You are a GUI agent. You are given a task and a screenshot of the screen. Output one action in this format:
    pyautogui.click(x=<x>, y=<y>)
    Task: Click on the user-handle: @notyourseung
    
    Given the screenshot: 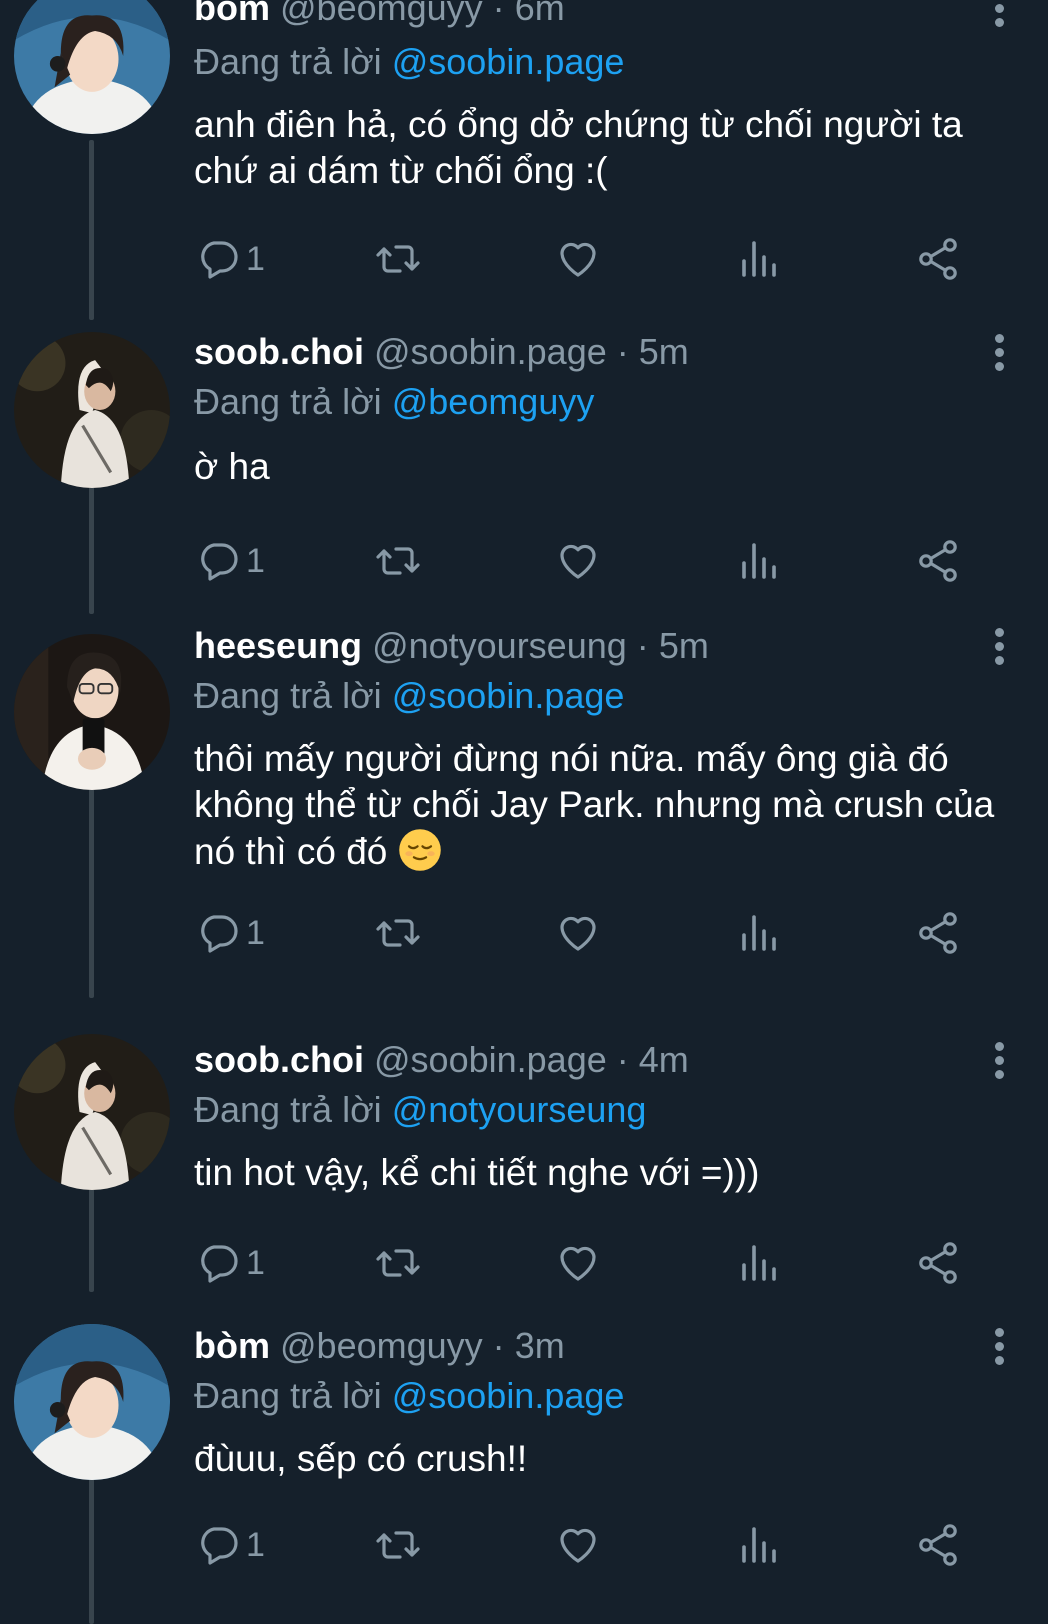 What is the action you would take?
    pyautogui.click(x=499, y=645)
    